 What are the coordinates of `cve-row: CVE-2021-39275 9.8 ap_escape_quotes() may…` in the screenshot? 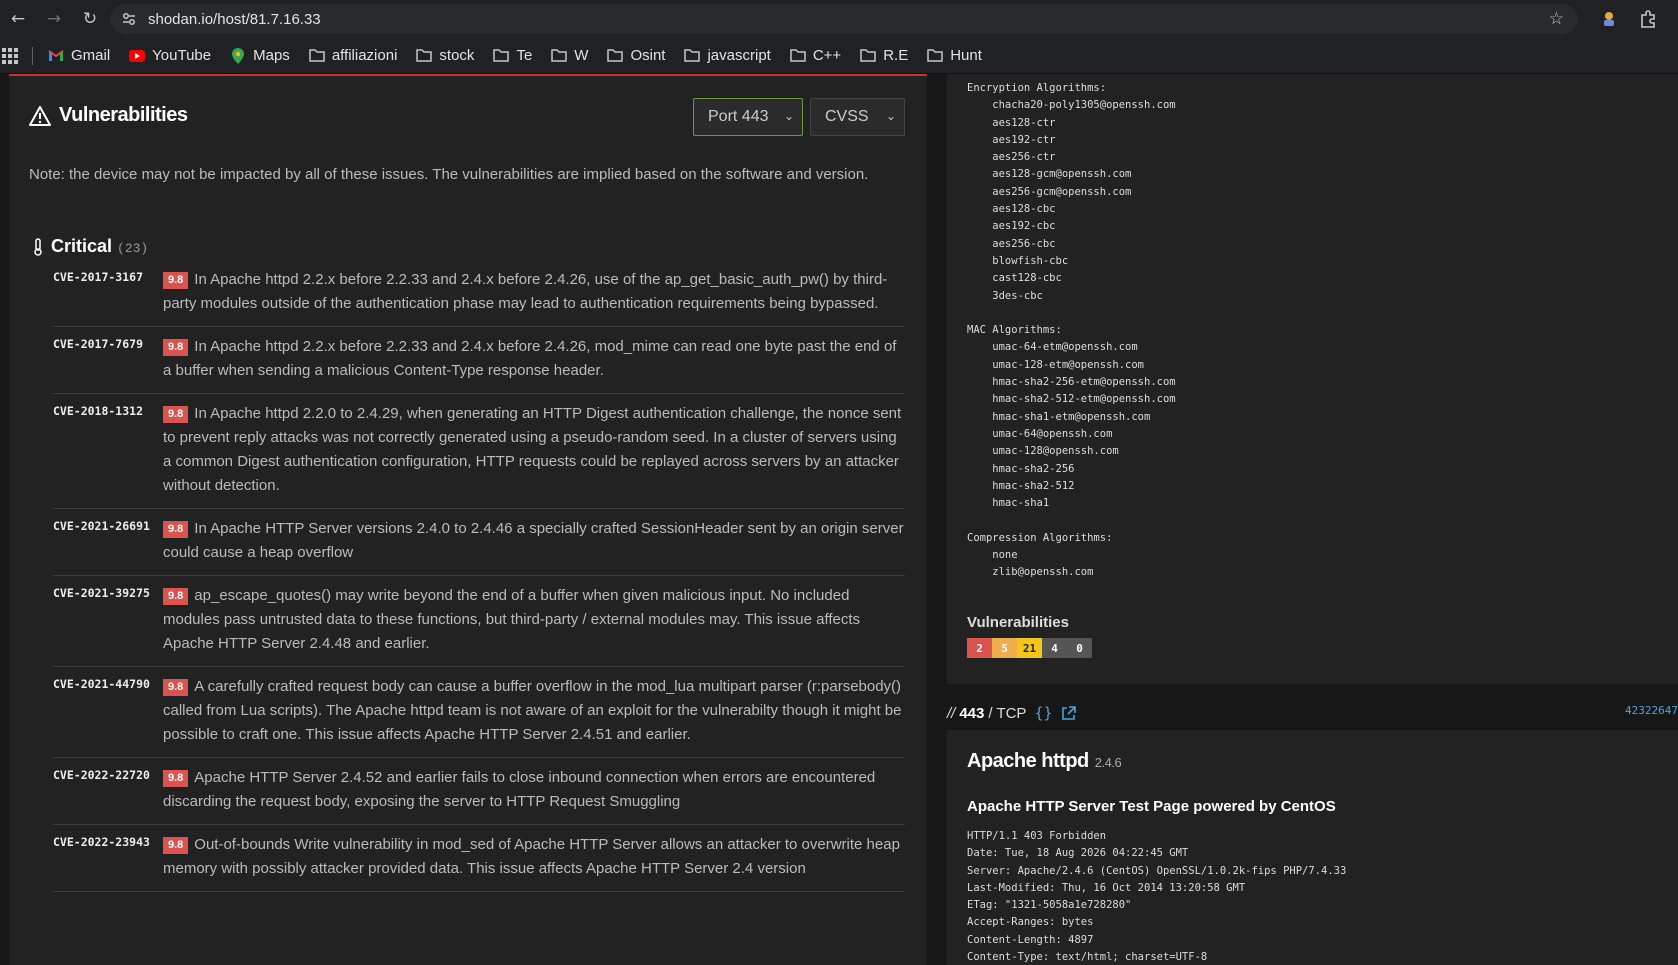 It's located at (479, 621).